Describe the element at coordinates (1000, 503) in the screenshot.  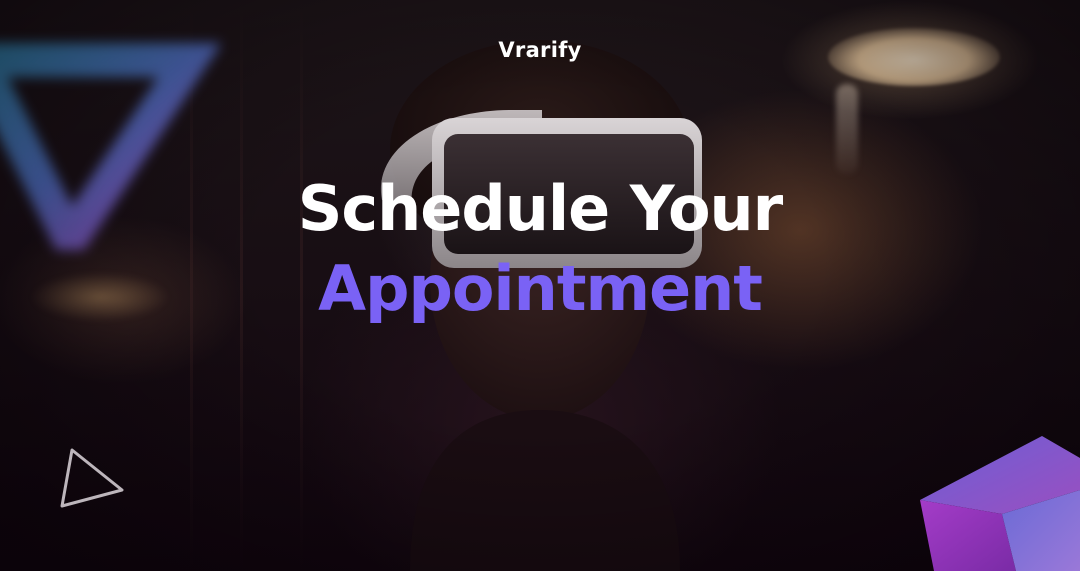
I see `cube-icon` at that location.